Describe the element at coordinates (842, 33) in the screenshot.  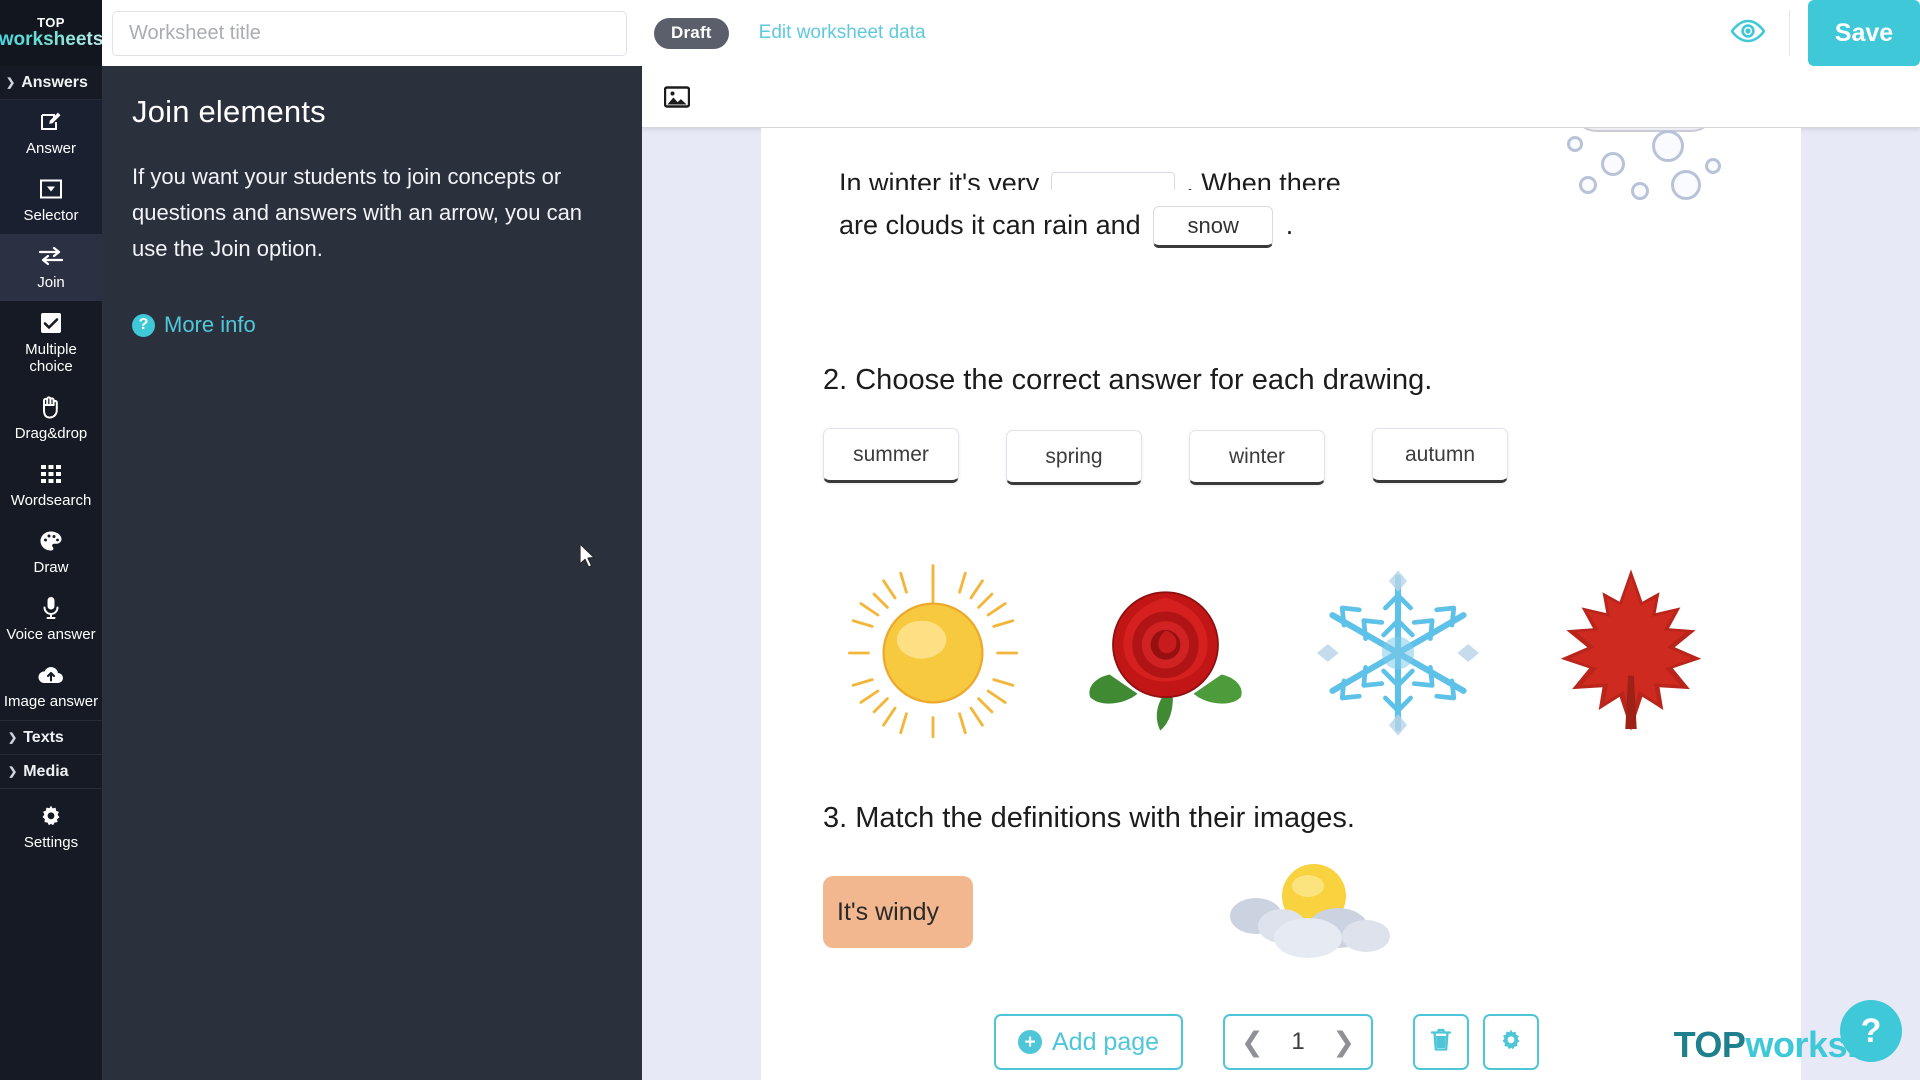
I see `edit-worksheet-data-link: Edit worksheet data` at that location.